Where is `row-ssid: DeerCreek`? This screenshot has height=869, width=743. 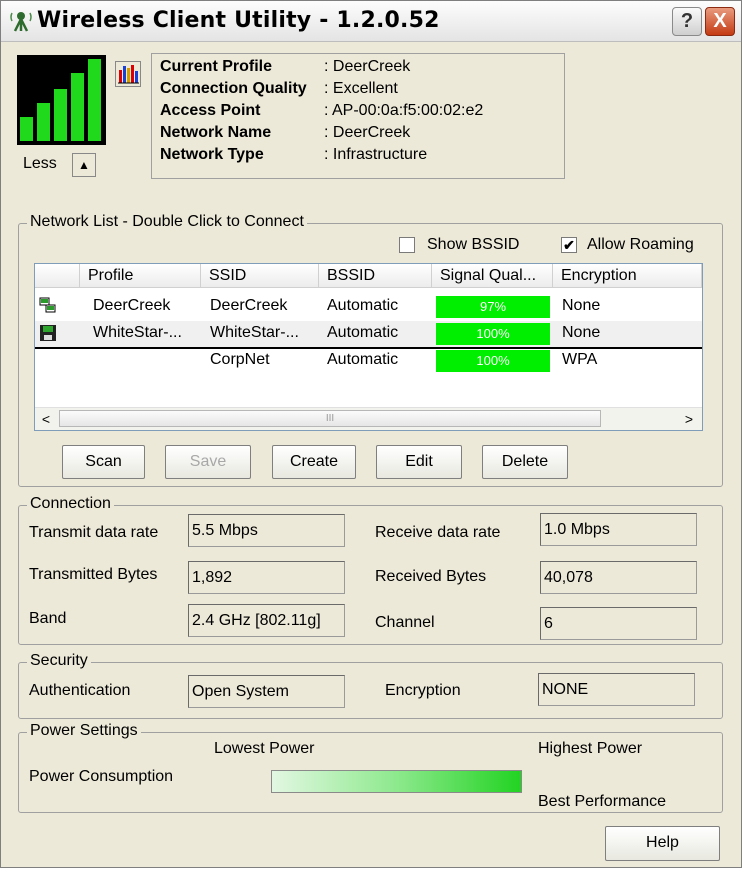
row-ssid: DeerCreek is located at coordinates (249, 305).